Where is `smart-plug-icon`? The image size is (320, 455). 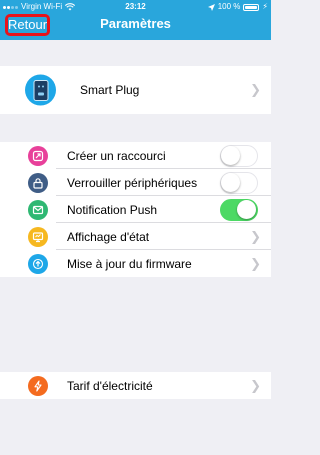
smart-plug-icon is located at coordinates (40, 90).